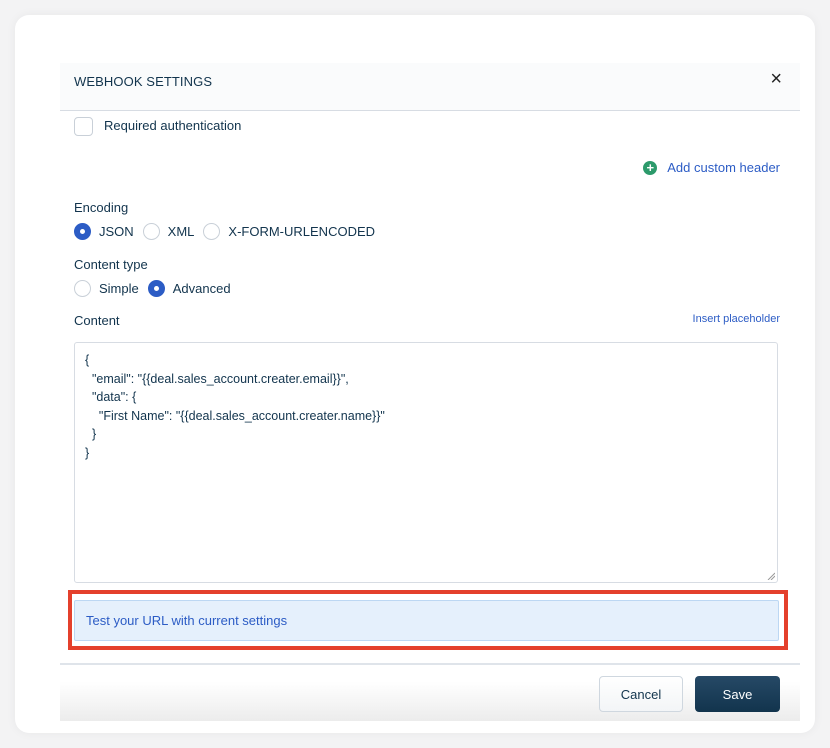 Image resolution: width=830 pixels, height=748 pixels. I want to click on save-button: Save, so click(737, 694).